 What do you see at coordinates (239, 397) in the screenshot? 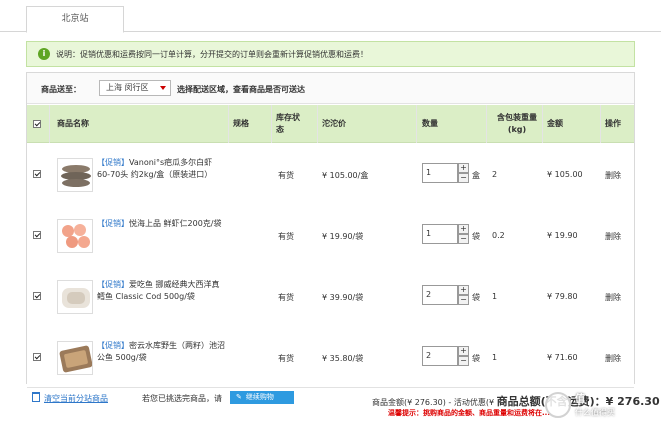
I see `pencil-icon: ✎` at bounding box center [239, 397].